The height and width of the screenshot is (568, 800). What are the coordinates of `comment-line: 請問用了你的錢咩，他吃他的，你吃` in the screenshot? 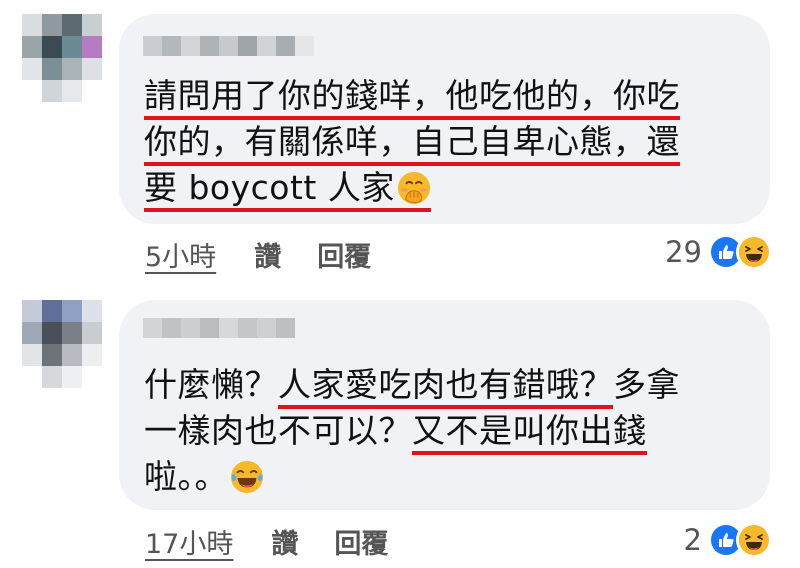 It's located at (412, 97).